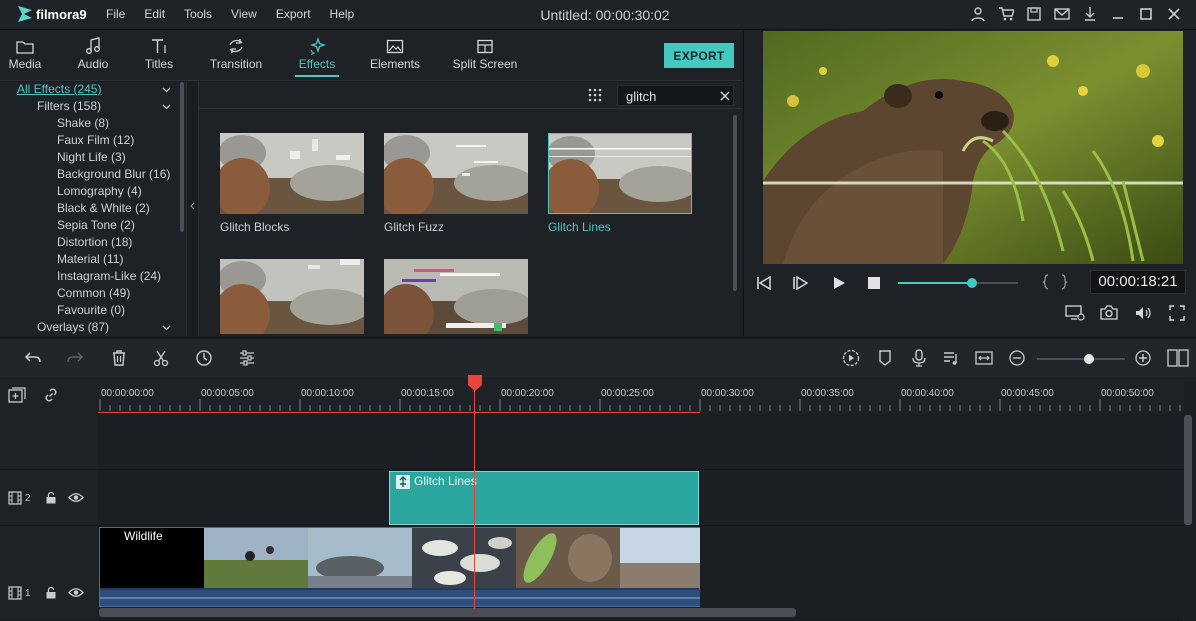 Image resolution: width=1196 pixels, height=621 pixels. What do you see at coordinates (395, 55) in the screenshot?
I see `tab-elements: Elements` at bounding box center [395, 55].